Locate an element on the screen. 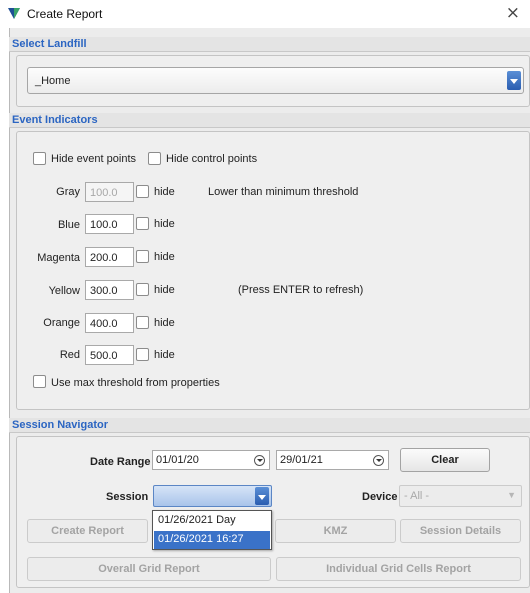  hide-yellow-checkbox is located at coordinates (142, 289).